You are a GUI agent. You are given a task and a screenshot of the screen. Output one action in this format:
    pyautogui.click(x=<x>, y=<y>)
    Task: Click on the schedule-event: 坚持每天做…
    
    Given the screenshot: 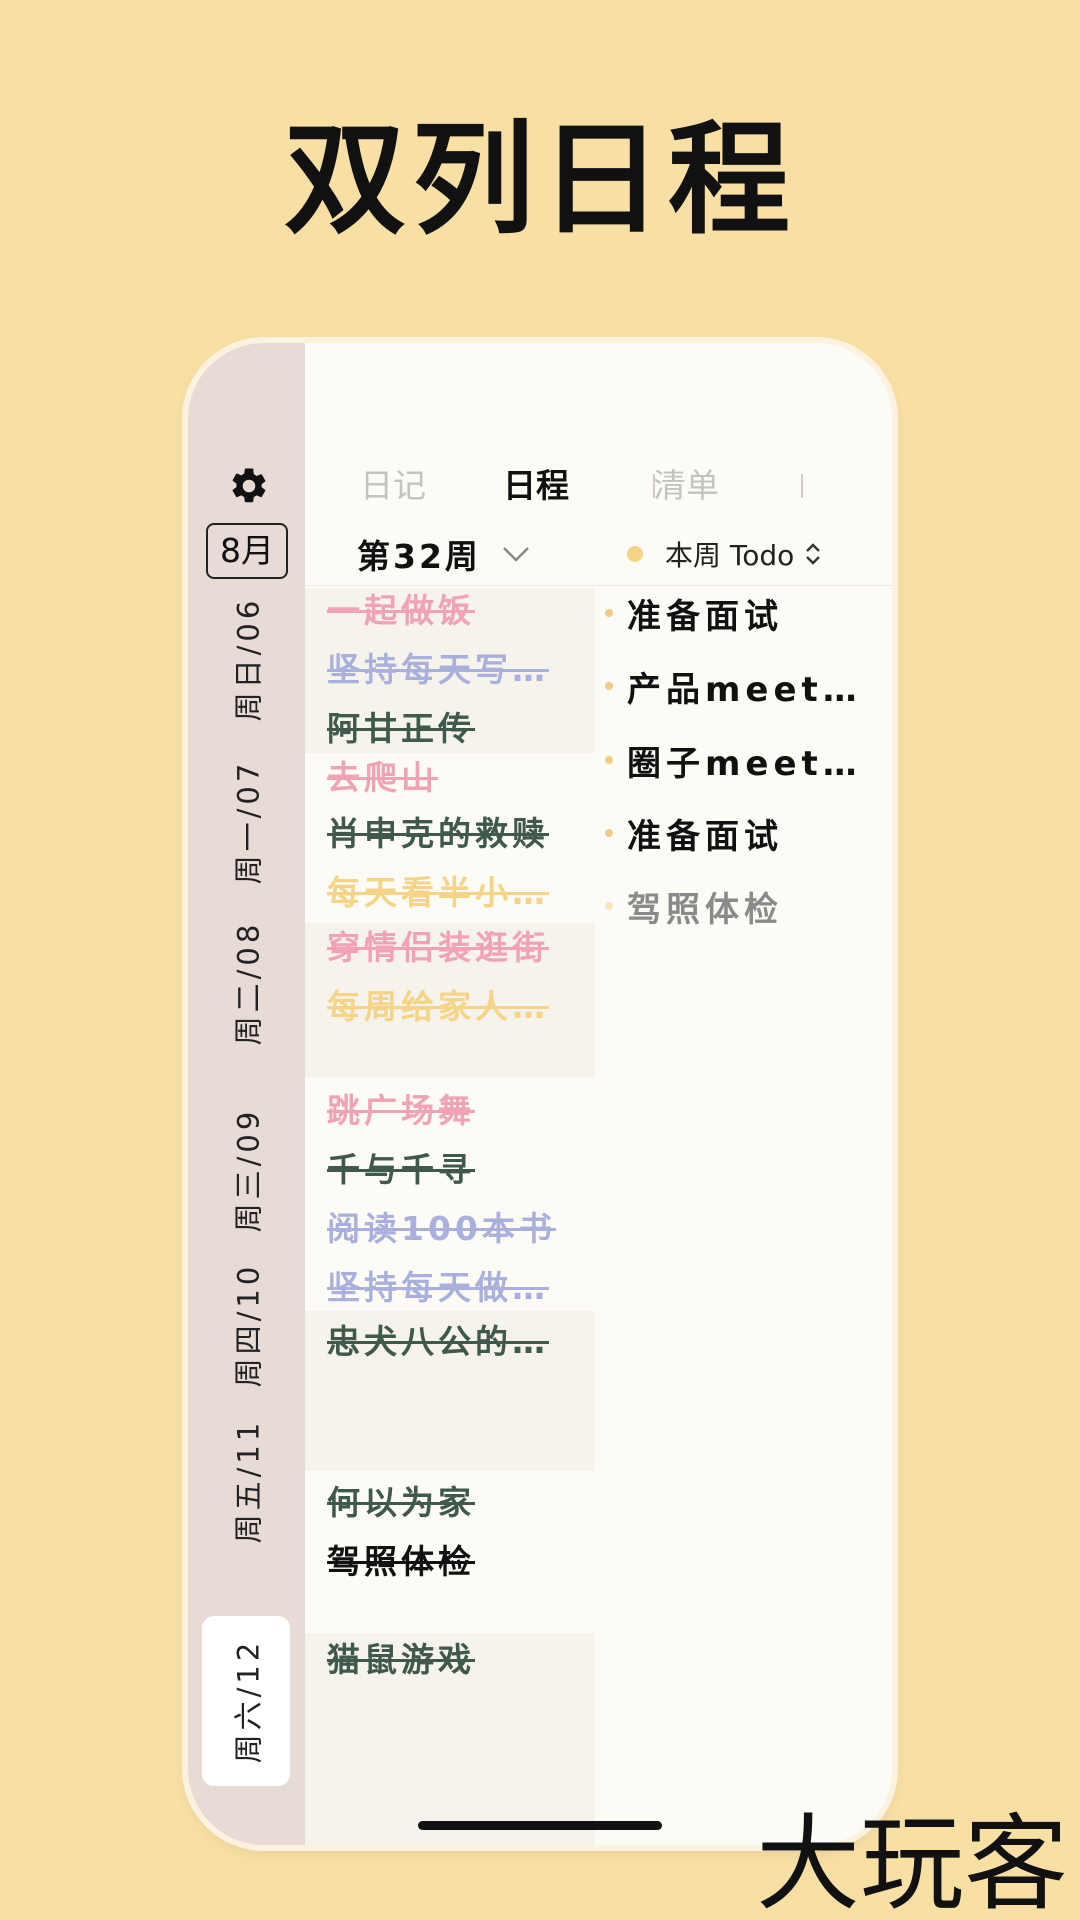 What is the action you would take?
    pyautogui.click(x=438, y=1288)
    